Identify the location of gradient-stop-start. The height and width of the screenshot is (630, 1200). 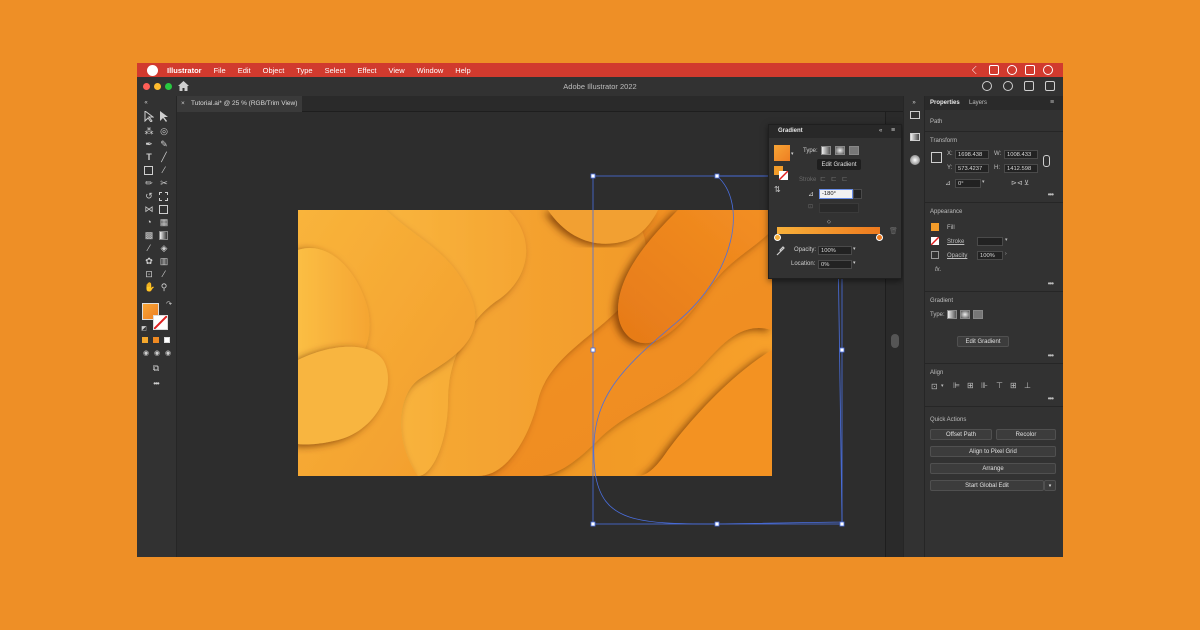
(777, 237).